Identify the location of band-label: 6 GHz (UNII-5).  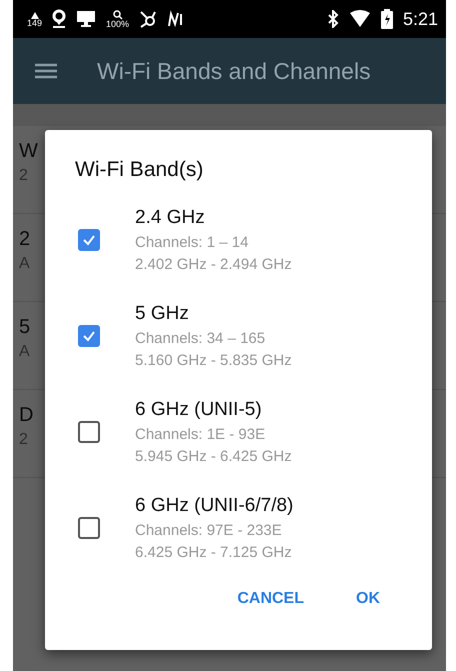
(198, 410).